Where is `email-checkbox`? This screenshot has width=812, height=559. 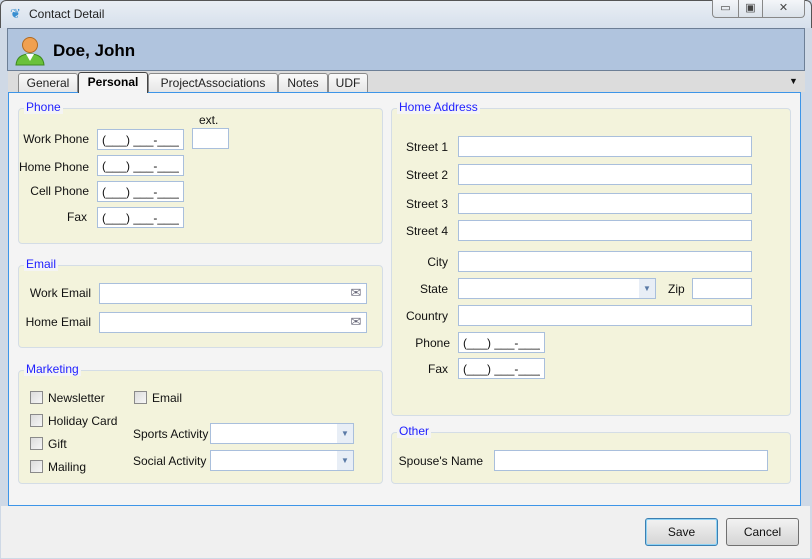 email-checkbox is located at coordinates (140, 397).